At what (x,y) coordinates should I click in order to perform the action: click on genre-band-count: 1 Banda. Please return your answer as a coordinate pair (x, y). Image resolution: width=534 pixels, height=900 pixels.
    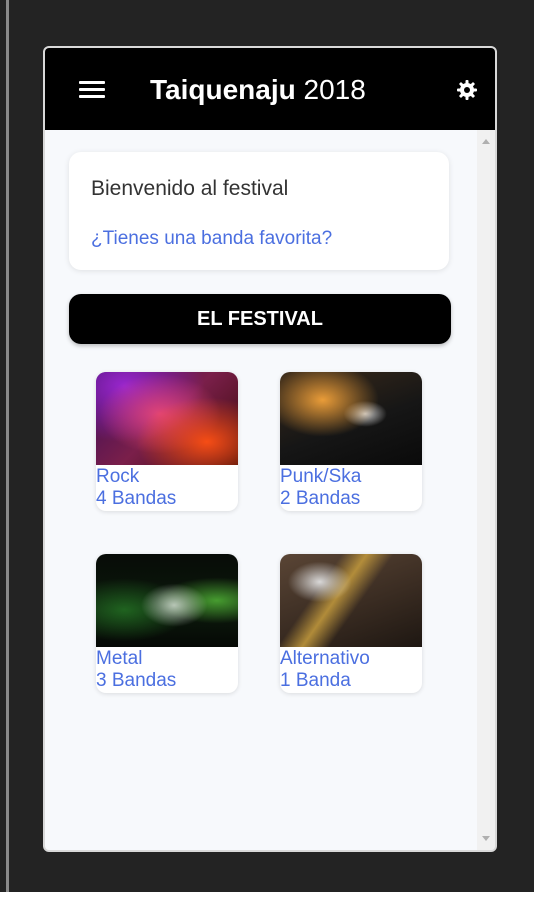
    Looking at the image, I should click on (315, 680).